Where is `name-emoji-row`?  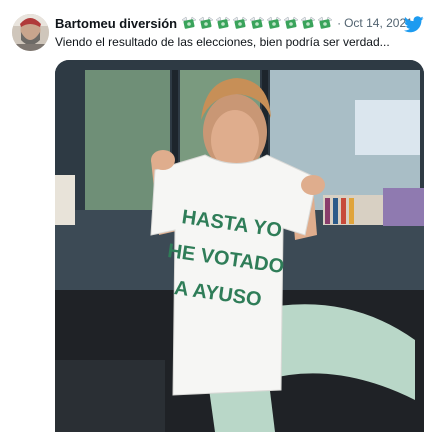
name-emoji-row is located at coordinates (257, 23).